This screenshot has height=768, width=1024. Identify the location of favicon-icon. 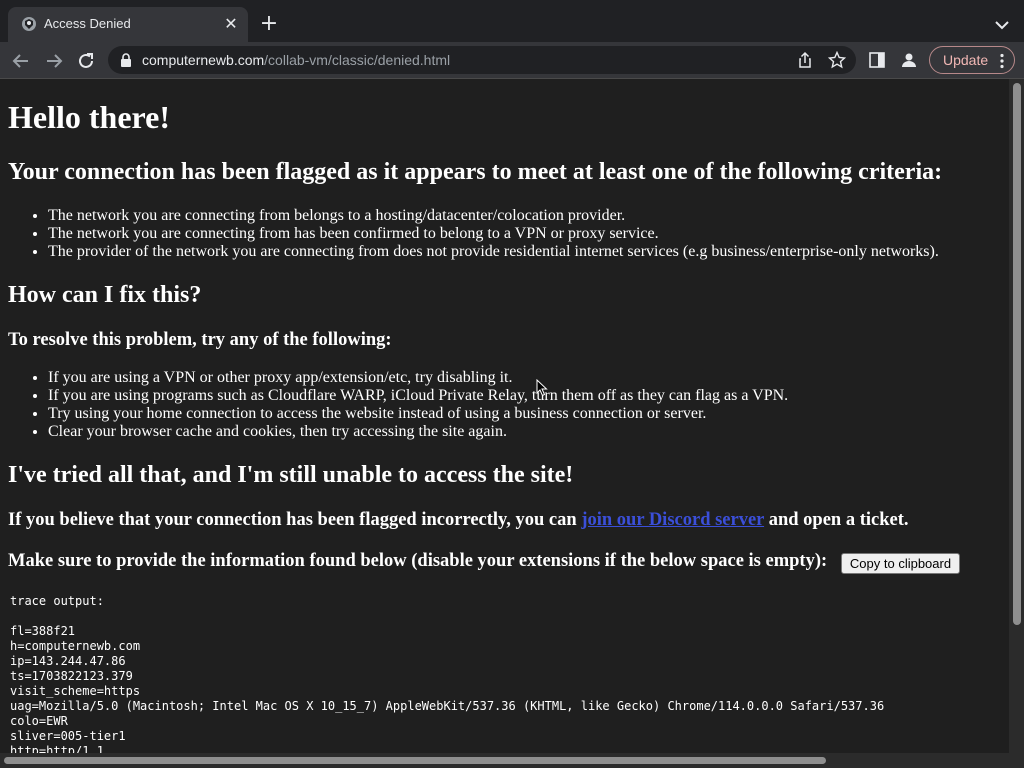
(29, 24).